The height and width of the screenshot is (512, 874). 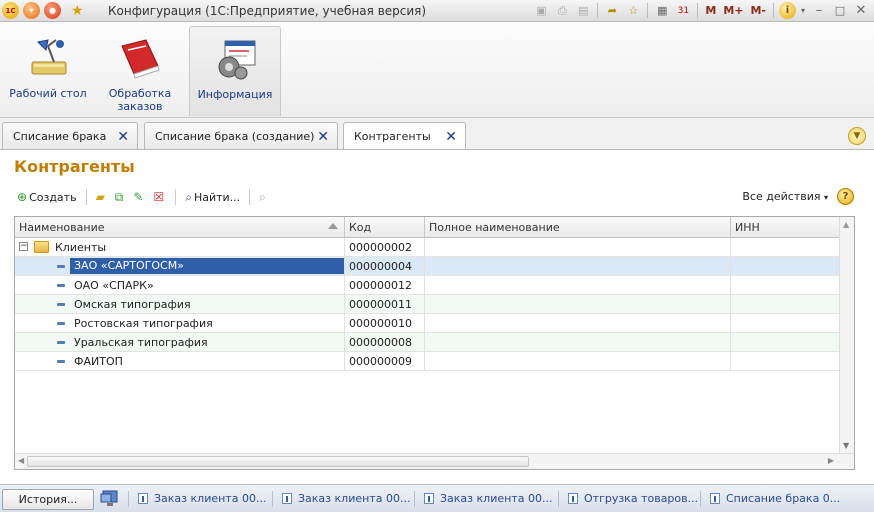 I want to click on monitor-icon, so click(x=110, y=499).